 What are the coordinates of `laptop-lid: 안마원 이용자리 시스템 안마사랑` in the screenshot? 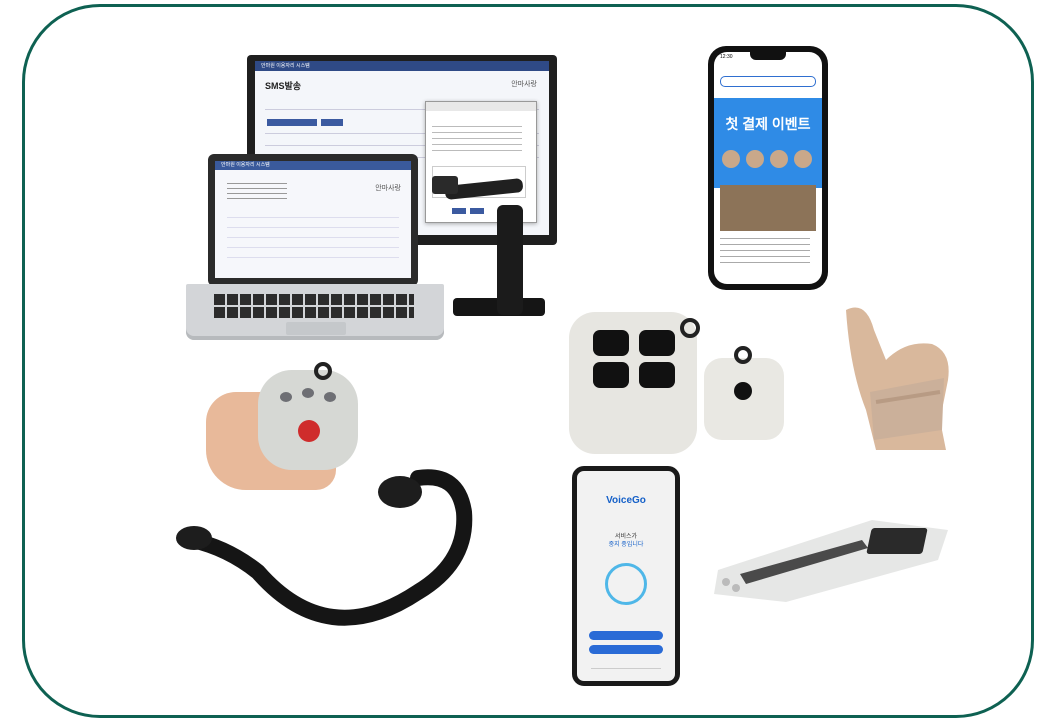 It's located at (313, 220).